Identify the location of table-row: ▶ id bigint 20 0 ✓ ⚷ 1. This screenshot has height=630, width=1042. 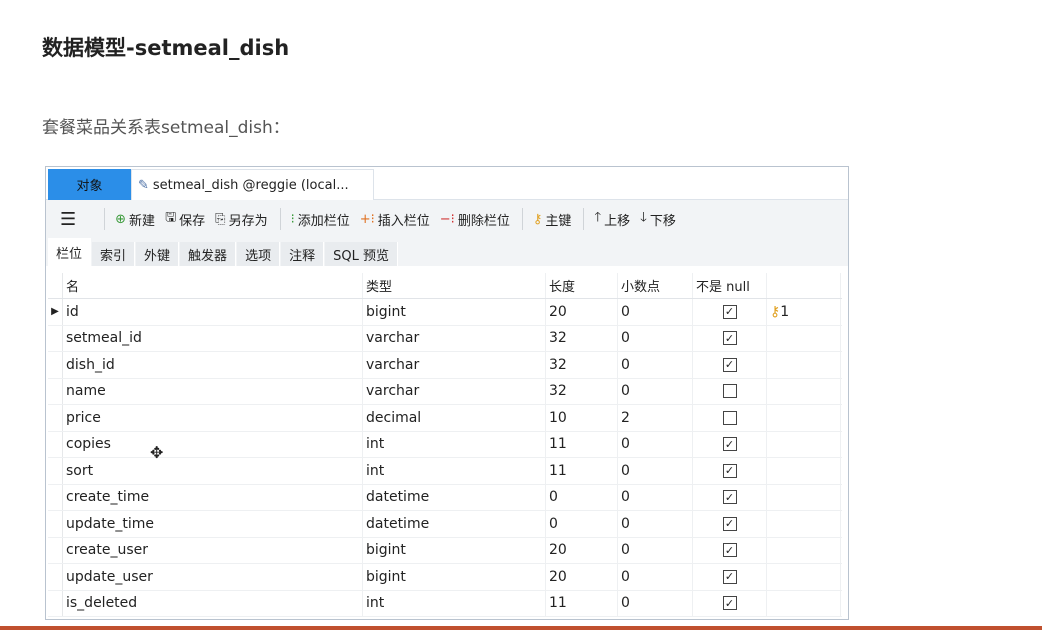
(445, 312).